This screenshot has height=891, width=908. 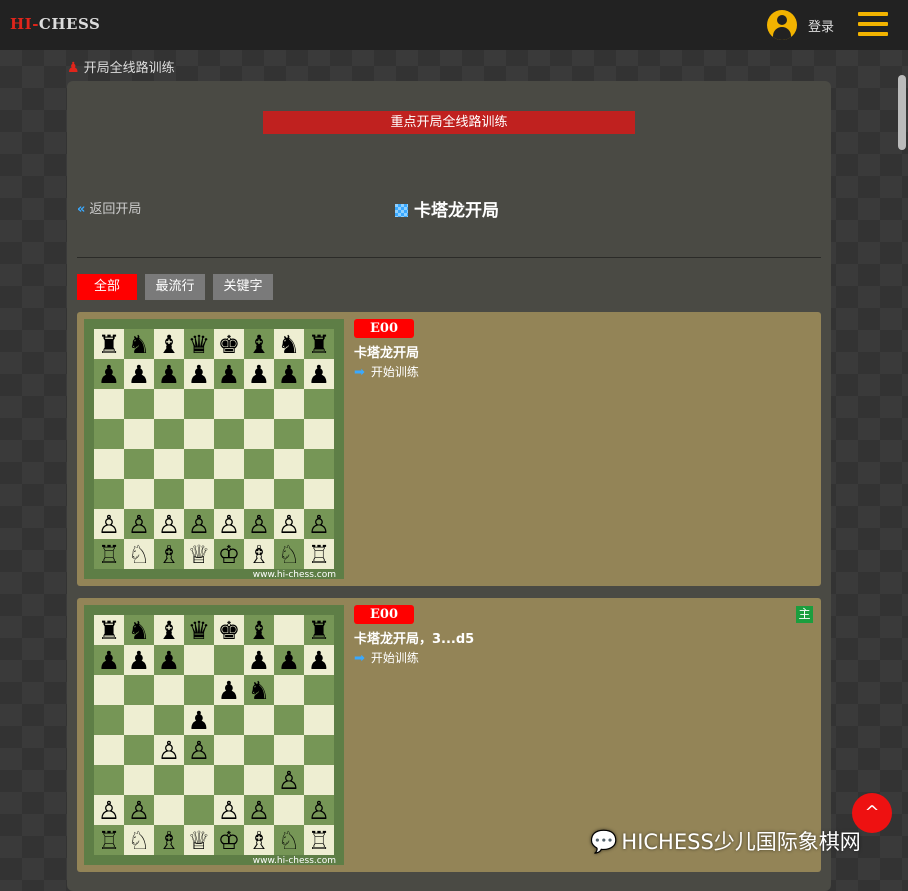 I want to click on board-square: ♛, so click(x=199, y=630).